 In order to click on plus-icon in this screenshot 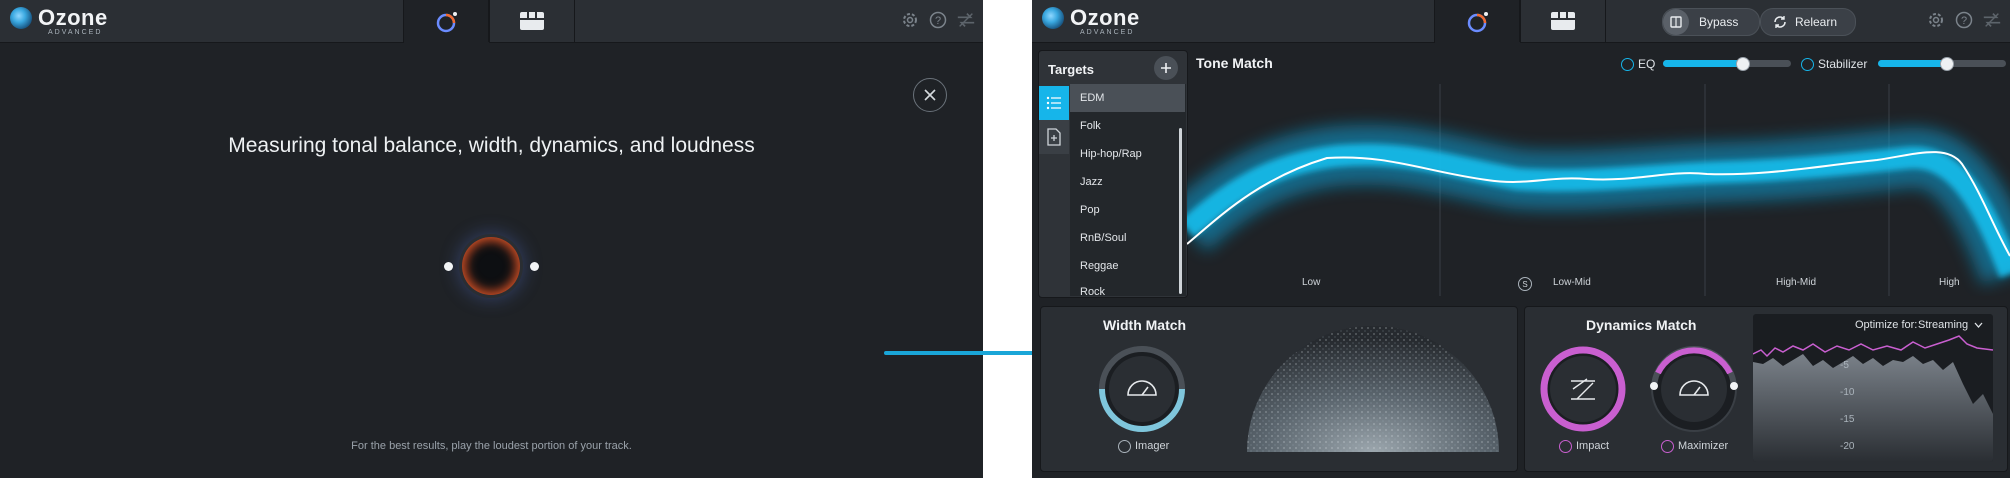, I will do `click(1166, 68)`.